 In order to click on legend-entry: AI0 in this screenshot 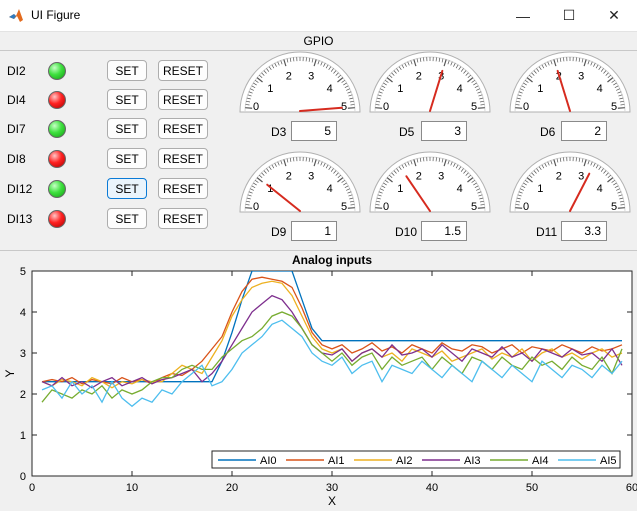, I will do `click(268, 461)`.